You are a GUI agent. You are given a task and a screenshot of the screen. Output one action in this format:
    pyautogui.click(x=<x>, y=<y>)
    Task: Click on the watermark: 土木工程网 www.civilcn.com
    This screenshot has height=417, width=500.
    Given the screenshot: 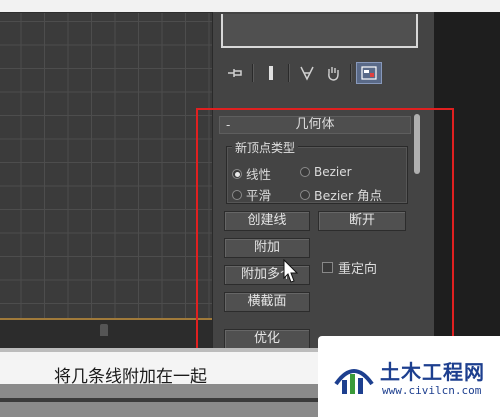 What is the action you would take?
    pyautogui.click(x=409, y=376)
    